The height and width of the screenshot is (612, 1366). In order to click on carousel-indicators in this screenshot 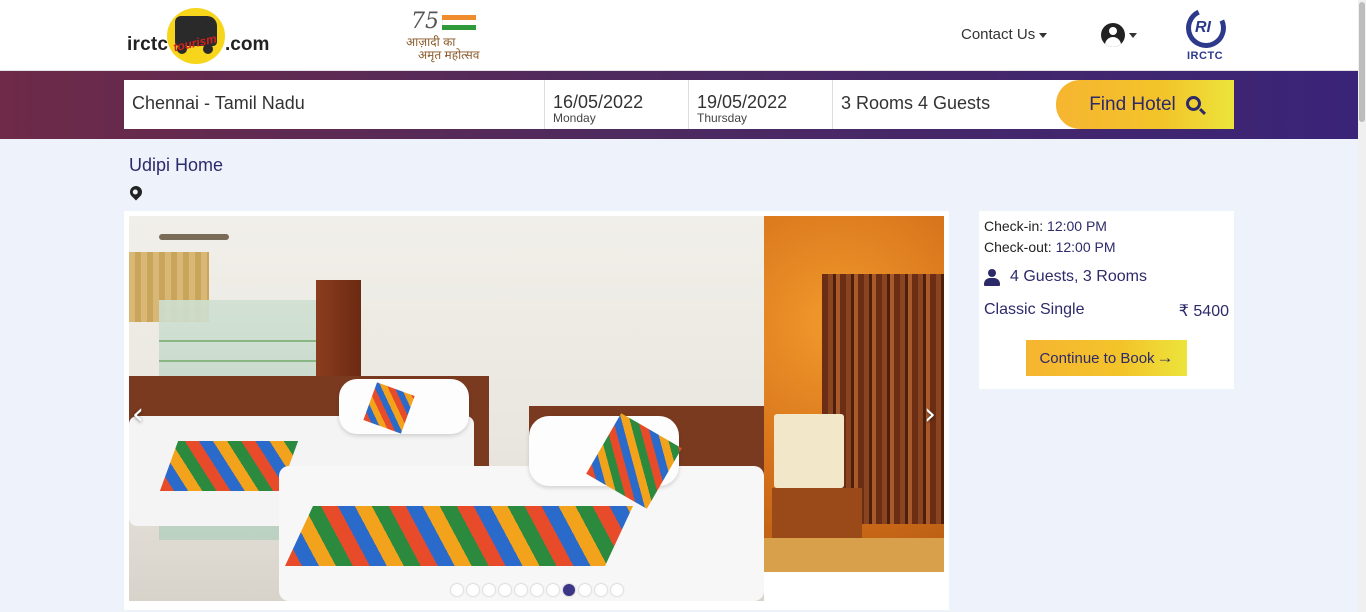, I will do `click(537, 590)`.